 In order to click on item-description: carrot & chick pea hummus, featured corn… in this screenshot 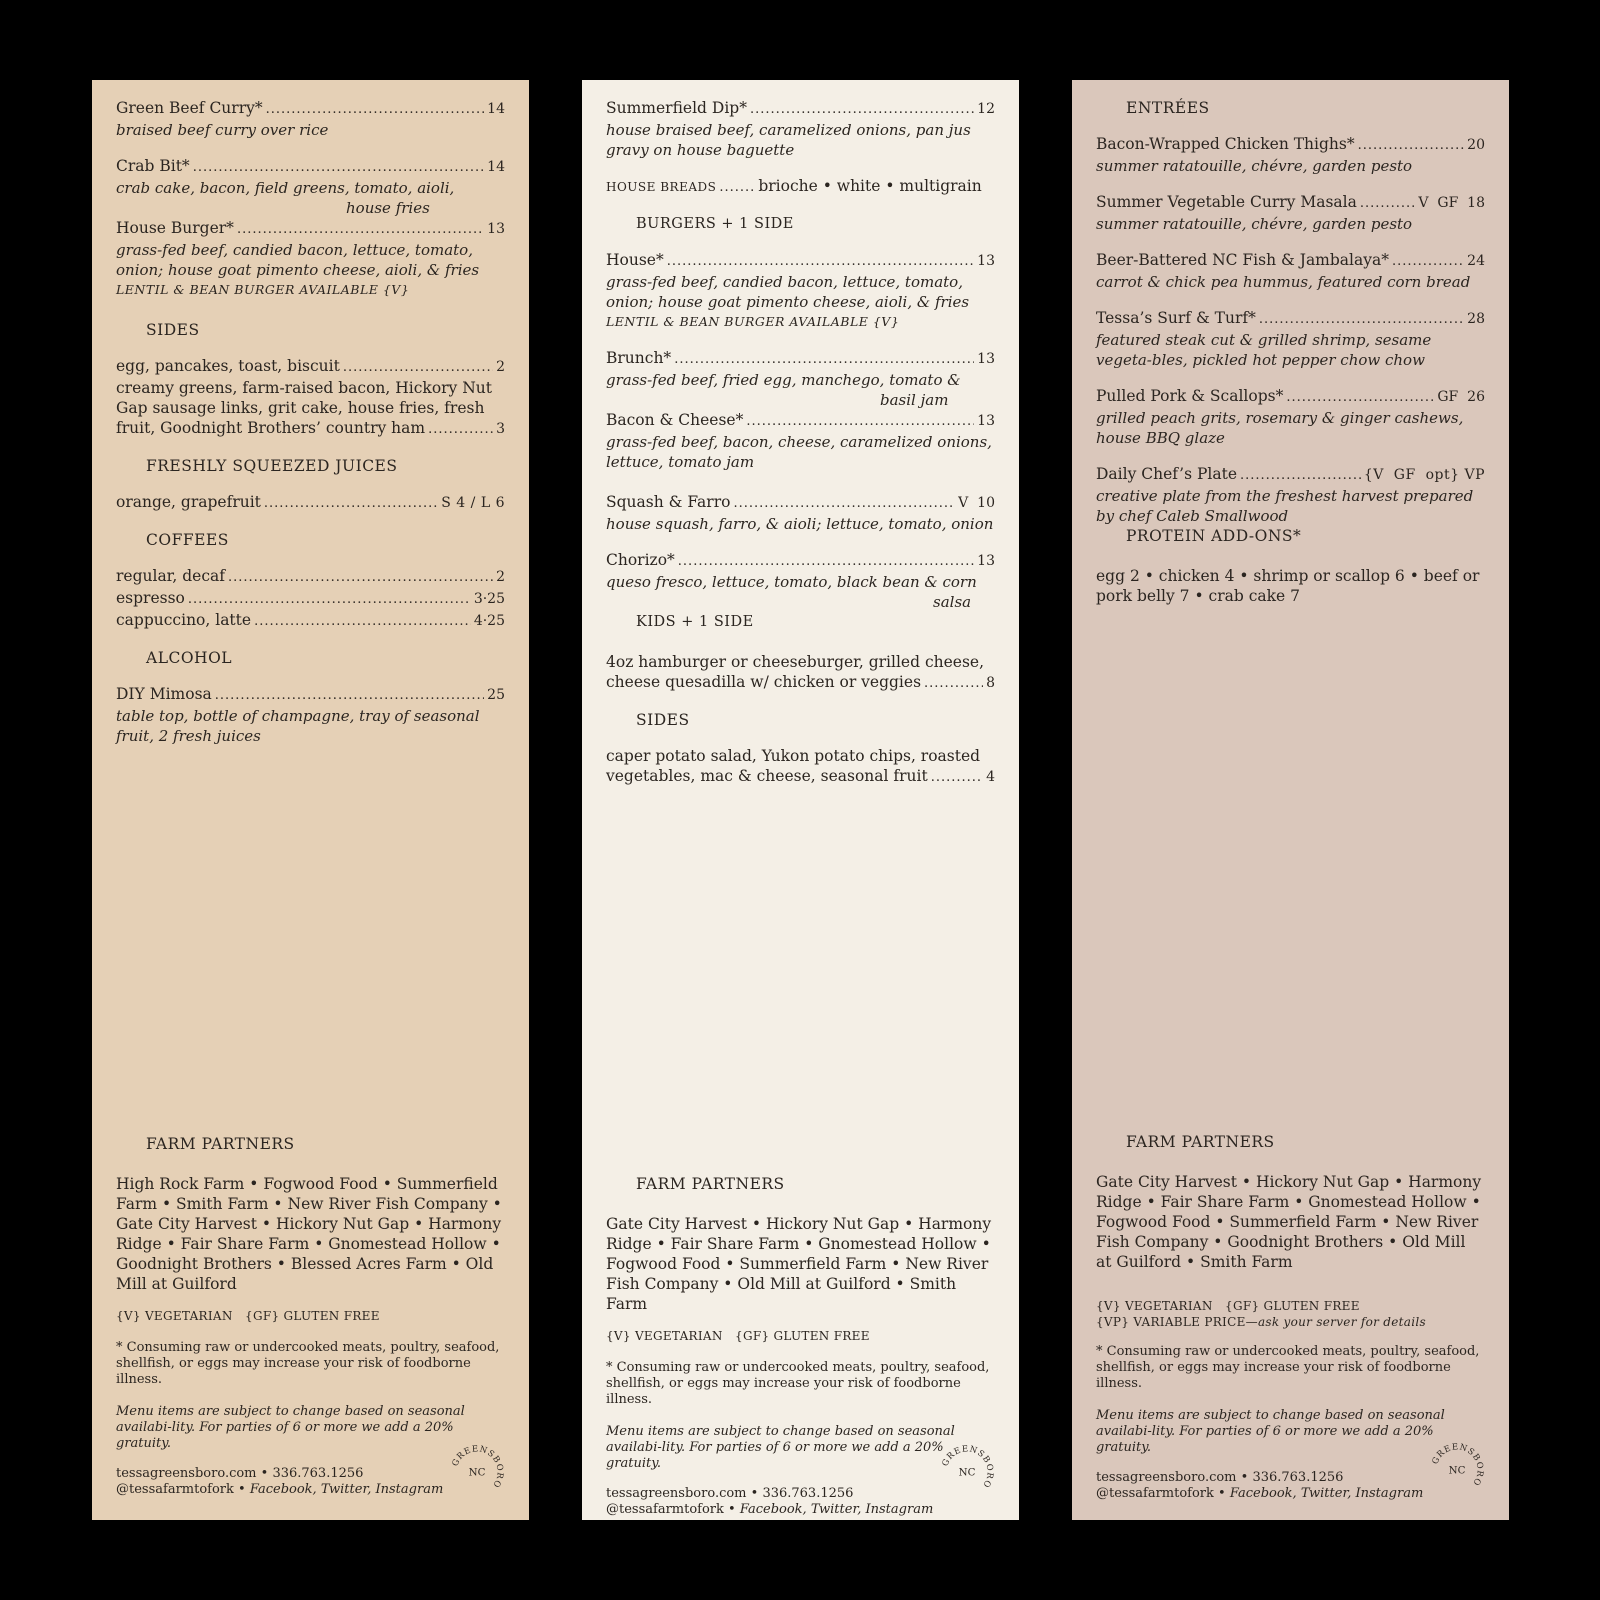, I will do `click(1283, 282)`.